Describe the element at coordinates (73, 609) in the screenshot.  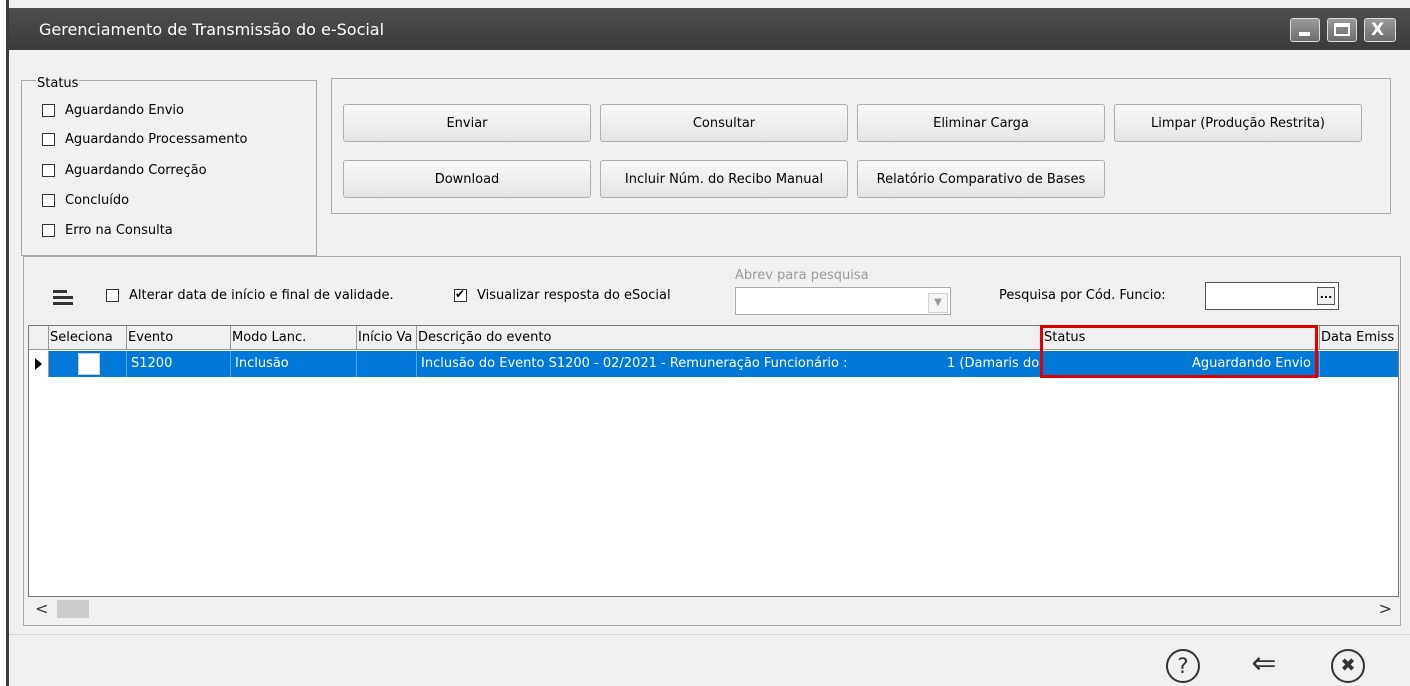
I see `scroll-thumb` at that location.